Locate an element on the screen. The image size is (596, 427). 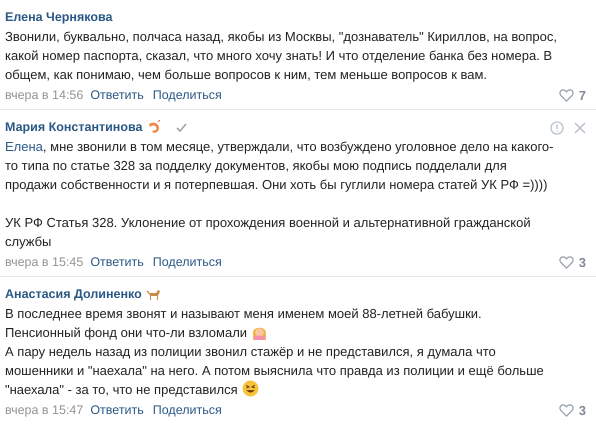
laughing-emoji-icon is located at coordinates (250, 388).